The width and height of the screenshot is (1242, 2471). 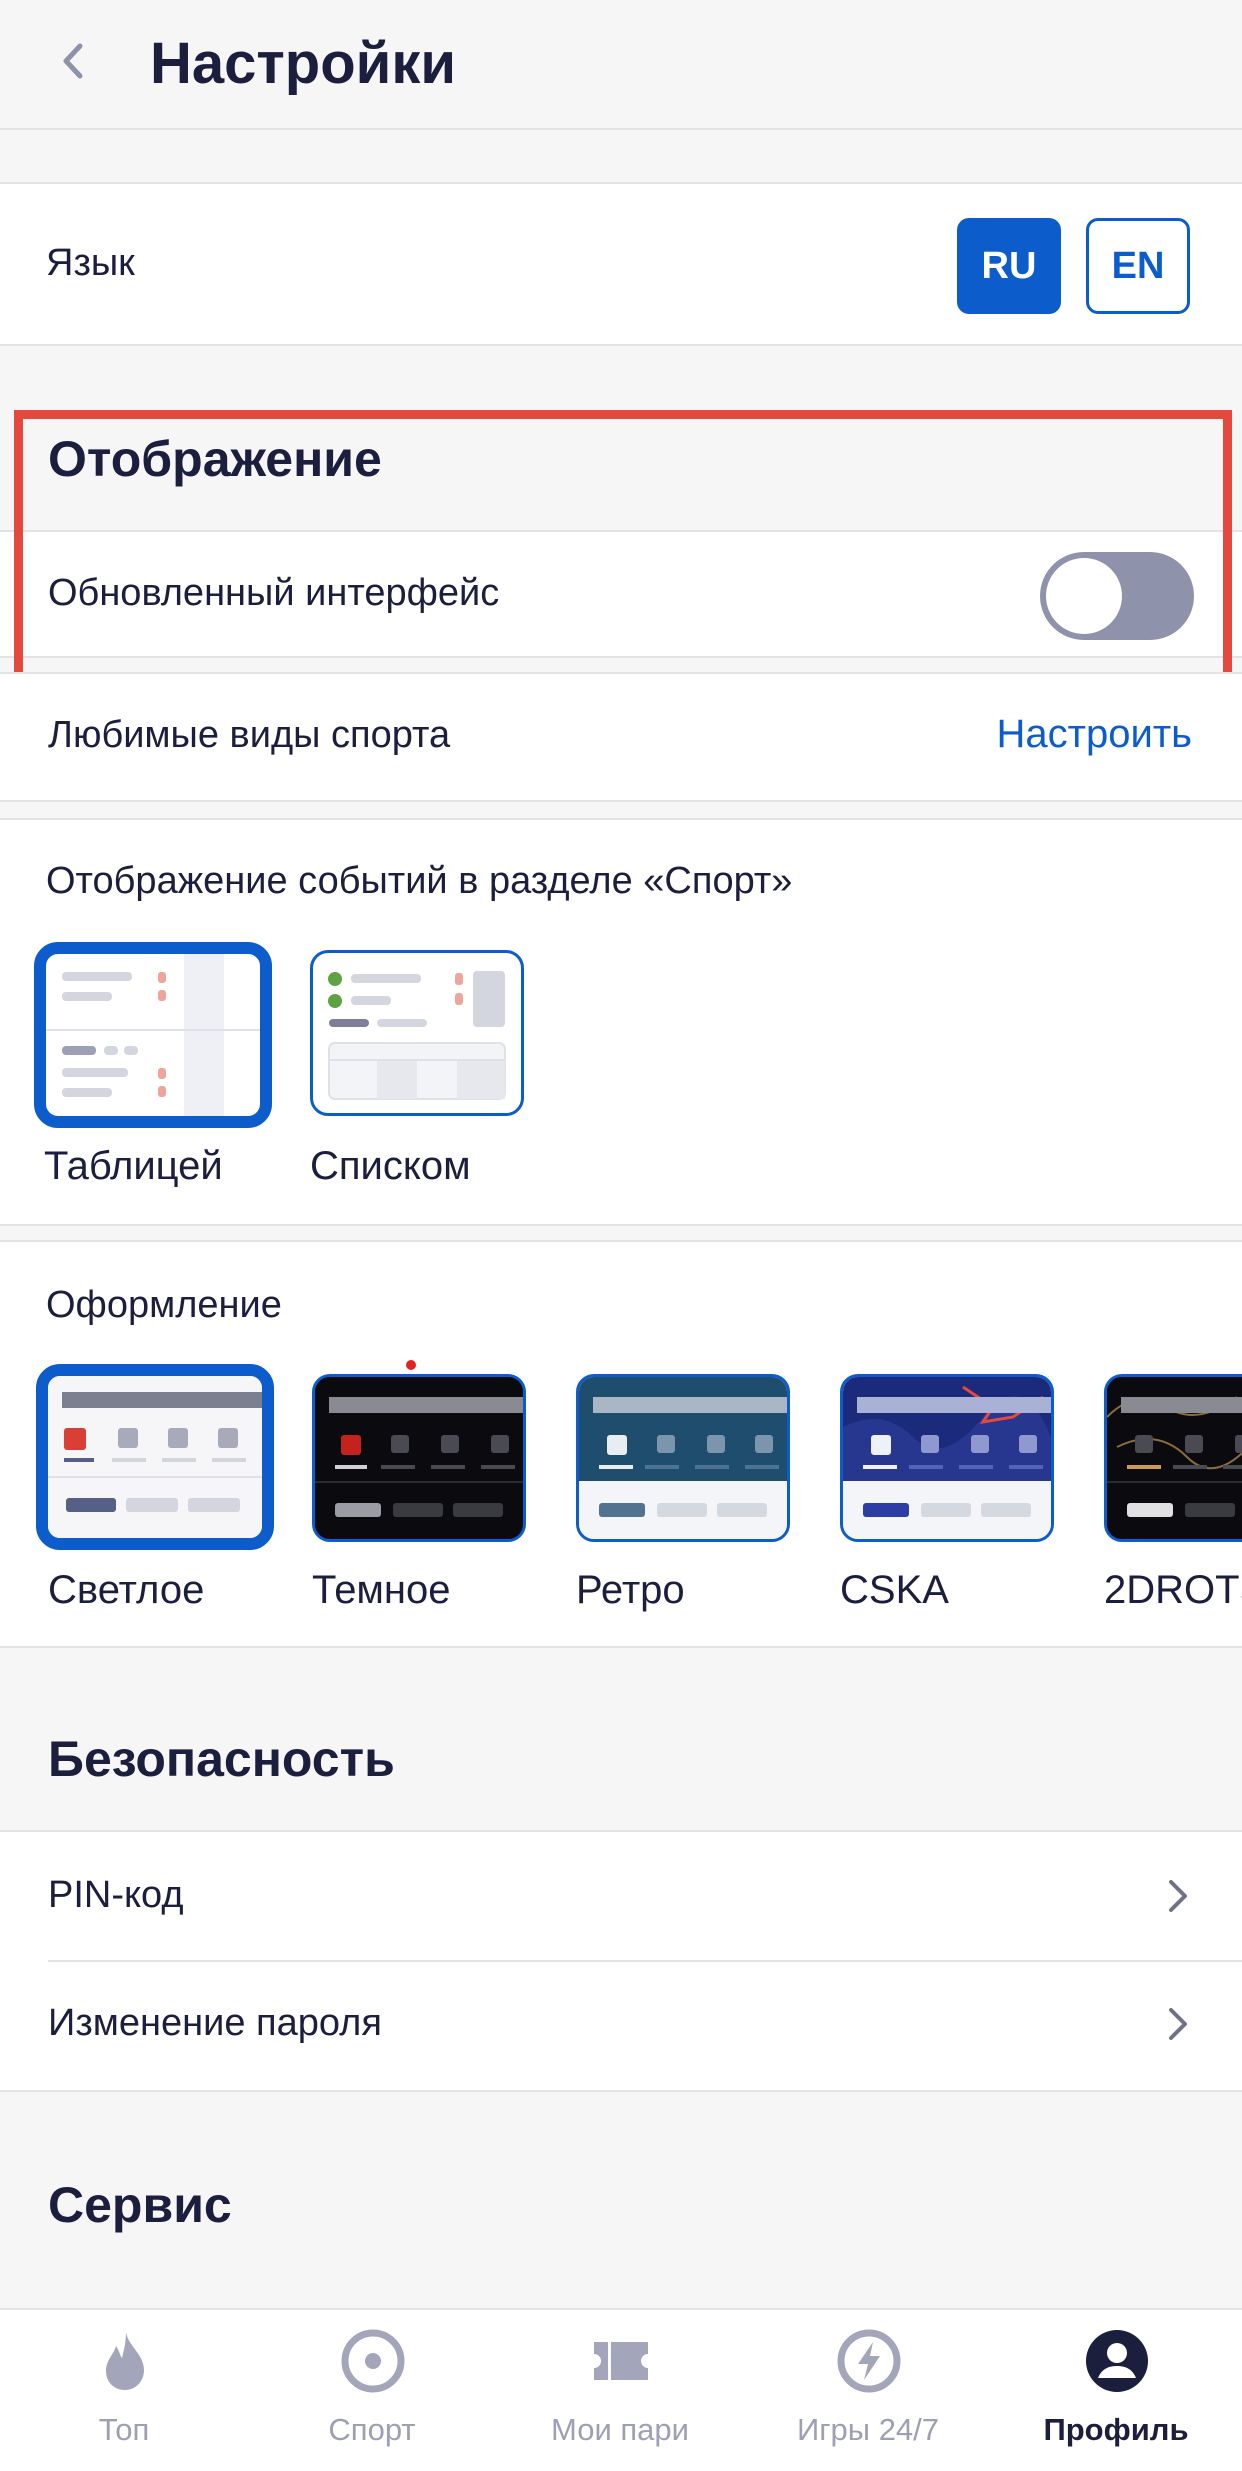 What do you see at coordinates (621, 65) in the screenshot?
I see `header: Настройки` at bounding box center [621, 65].